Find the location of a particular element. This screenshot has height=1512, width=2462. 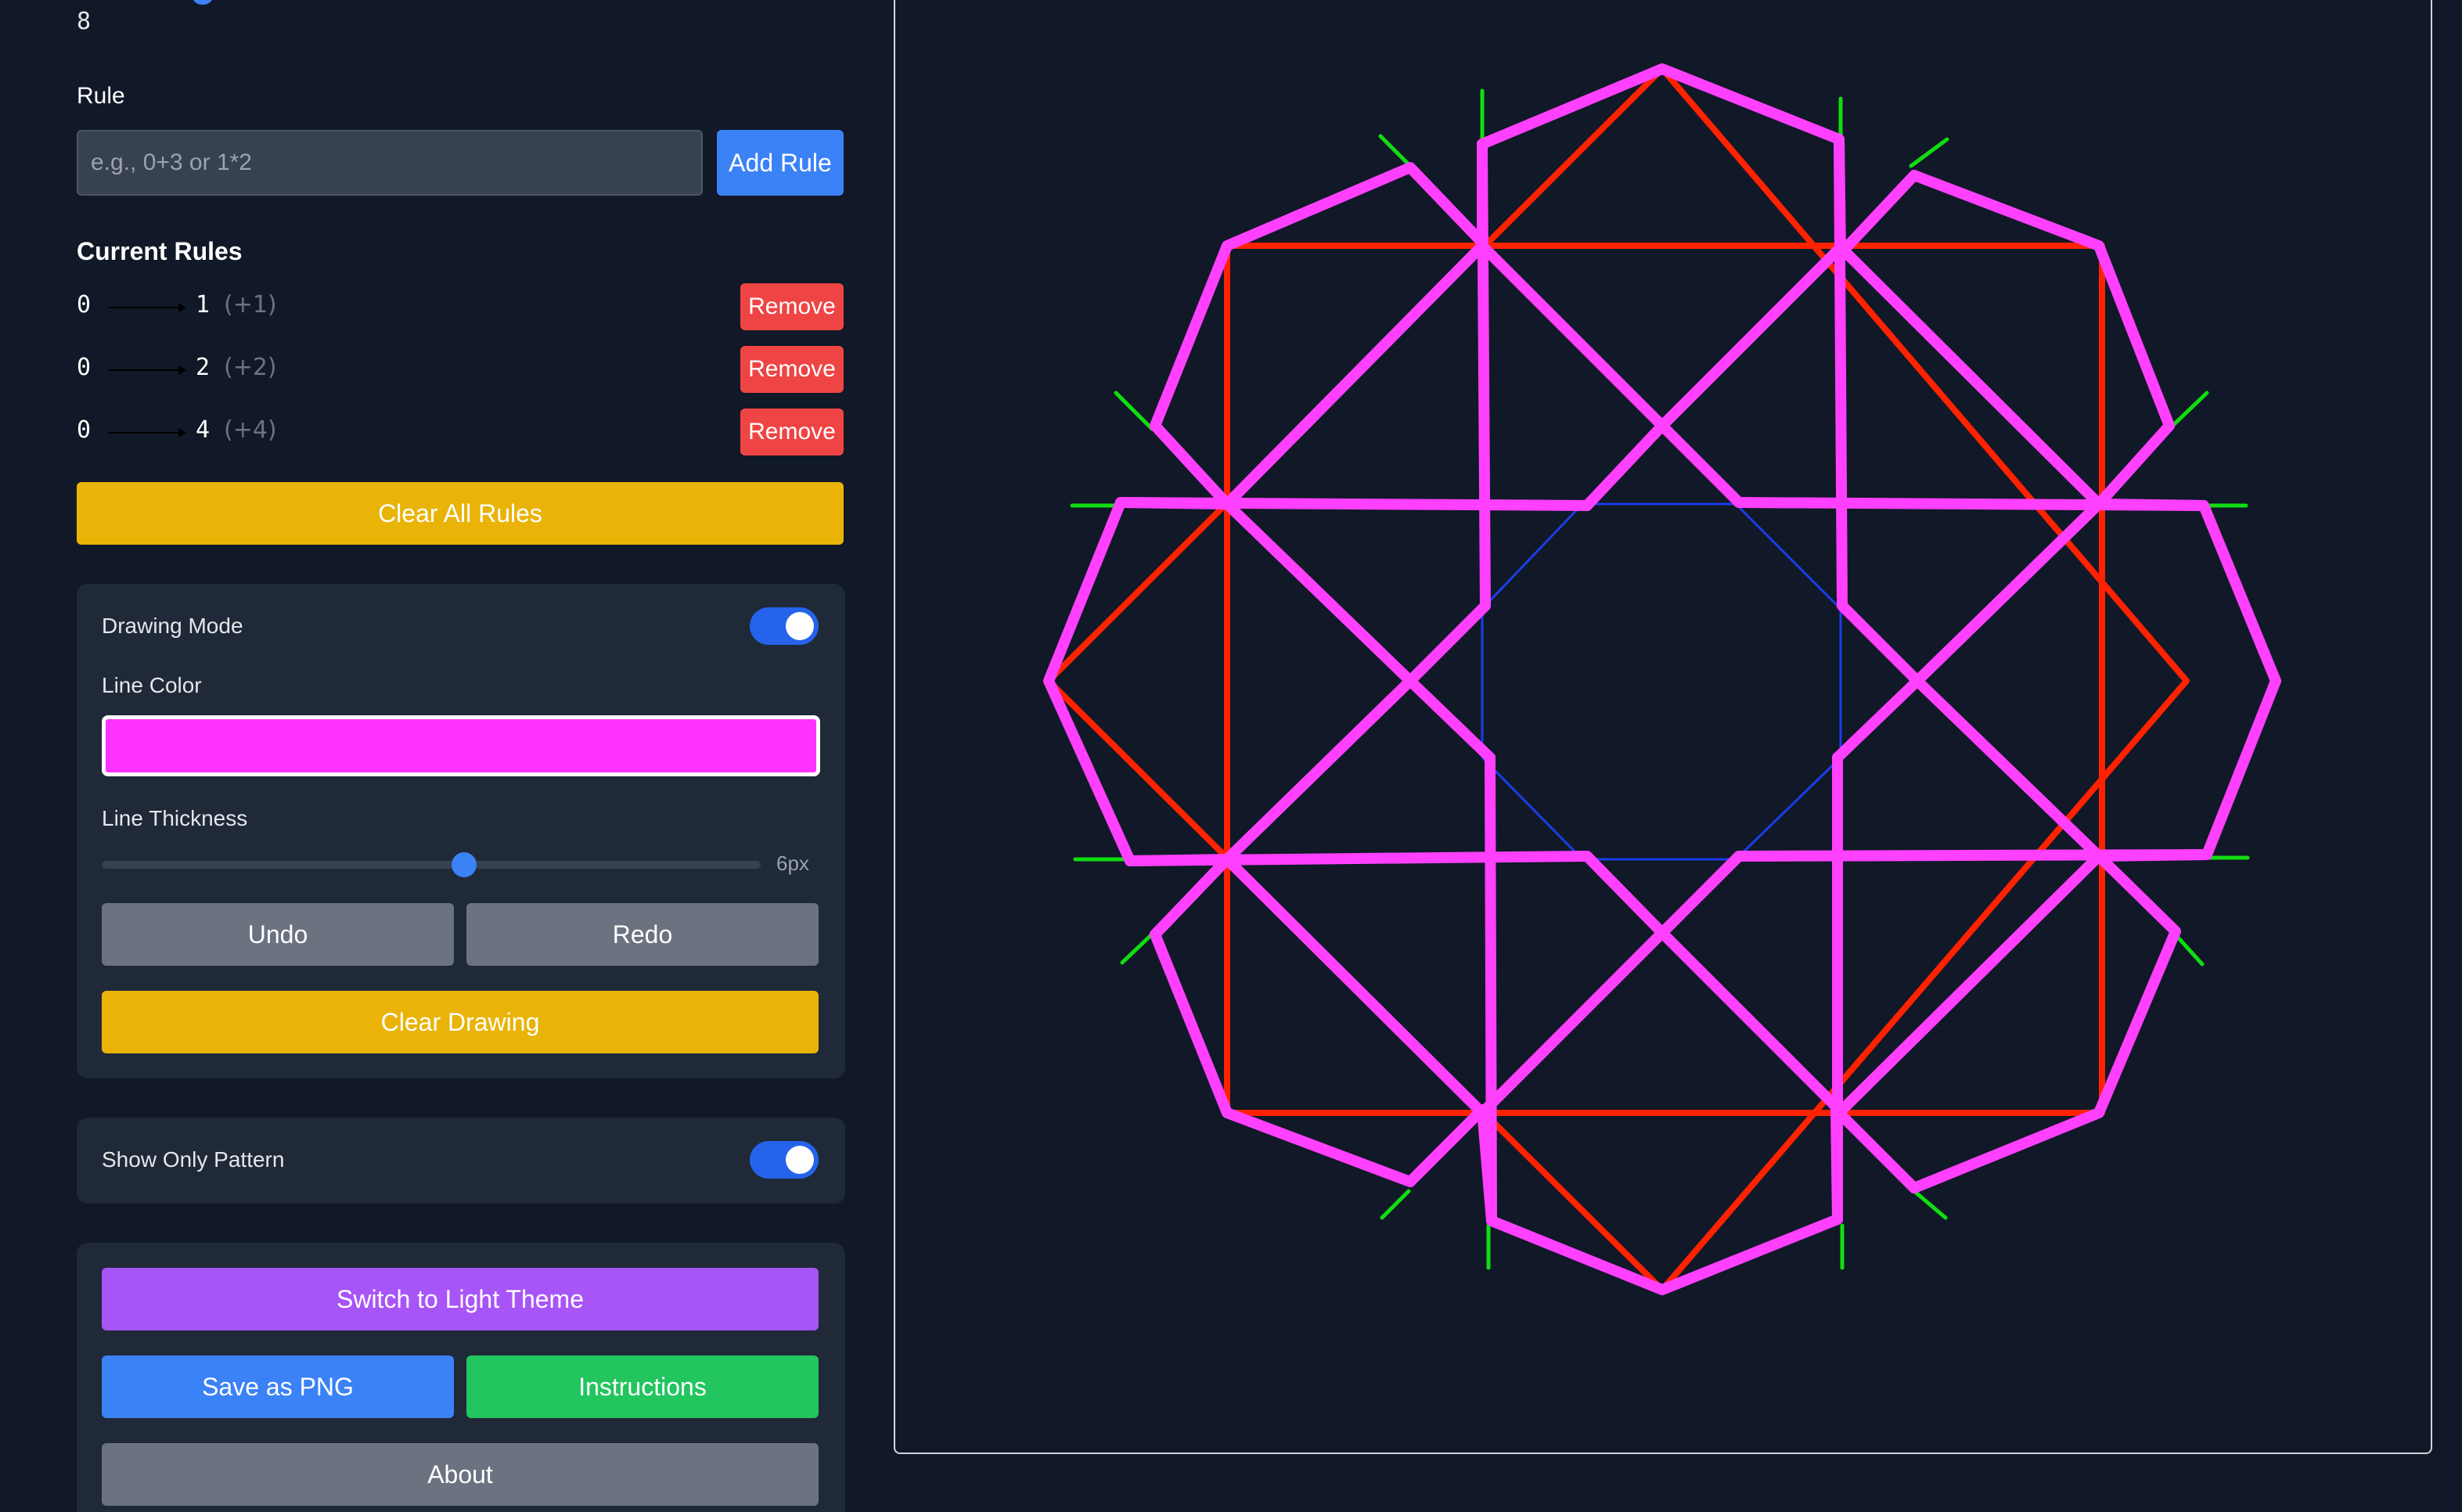

clear-all-rules-button: Clear All Rules is located at coordinates (461, 513).